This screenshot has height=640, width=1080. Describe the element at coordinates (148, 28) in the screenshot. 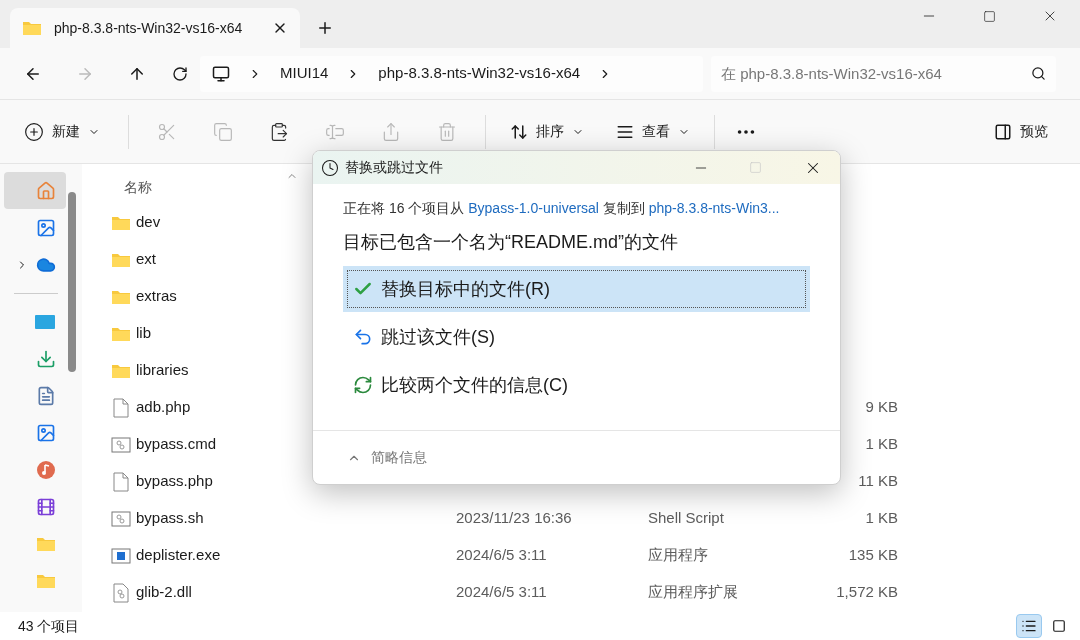

I see `tab-title: php-8.3.8-nts-Win32-vs16-x64` at that location.